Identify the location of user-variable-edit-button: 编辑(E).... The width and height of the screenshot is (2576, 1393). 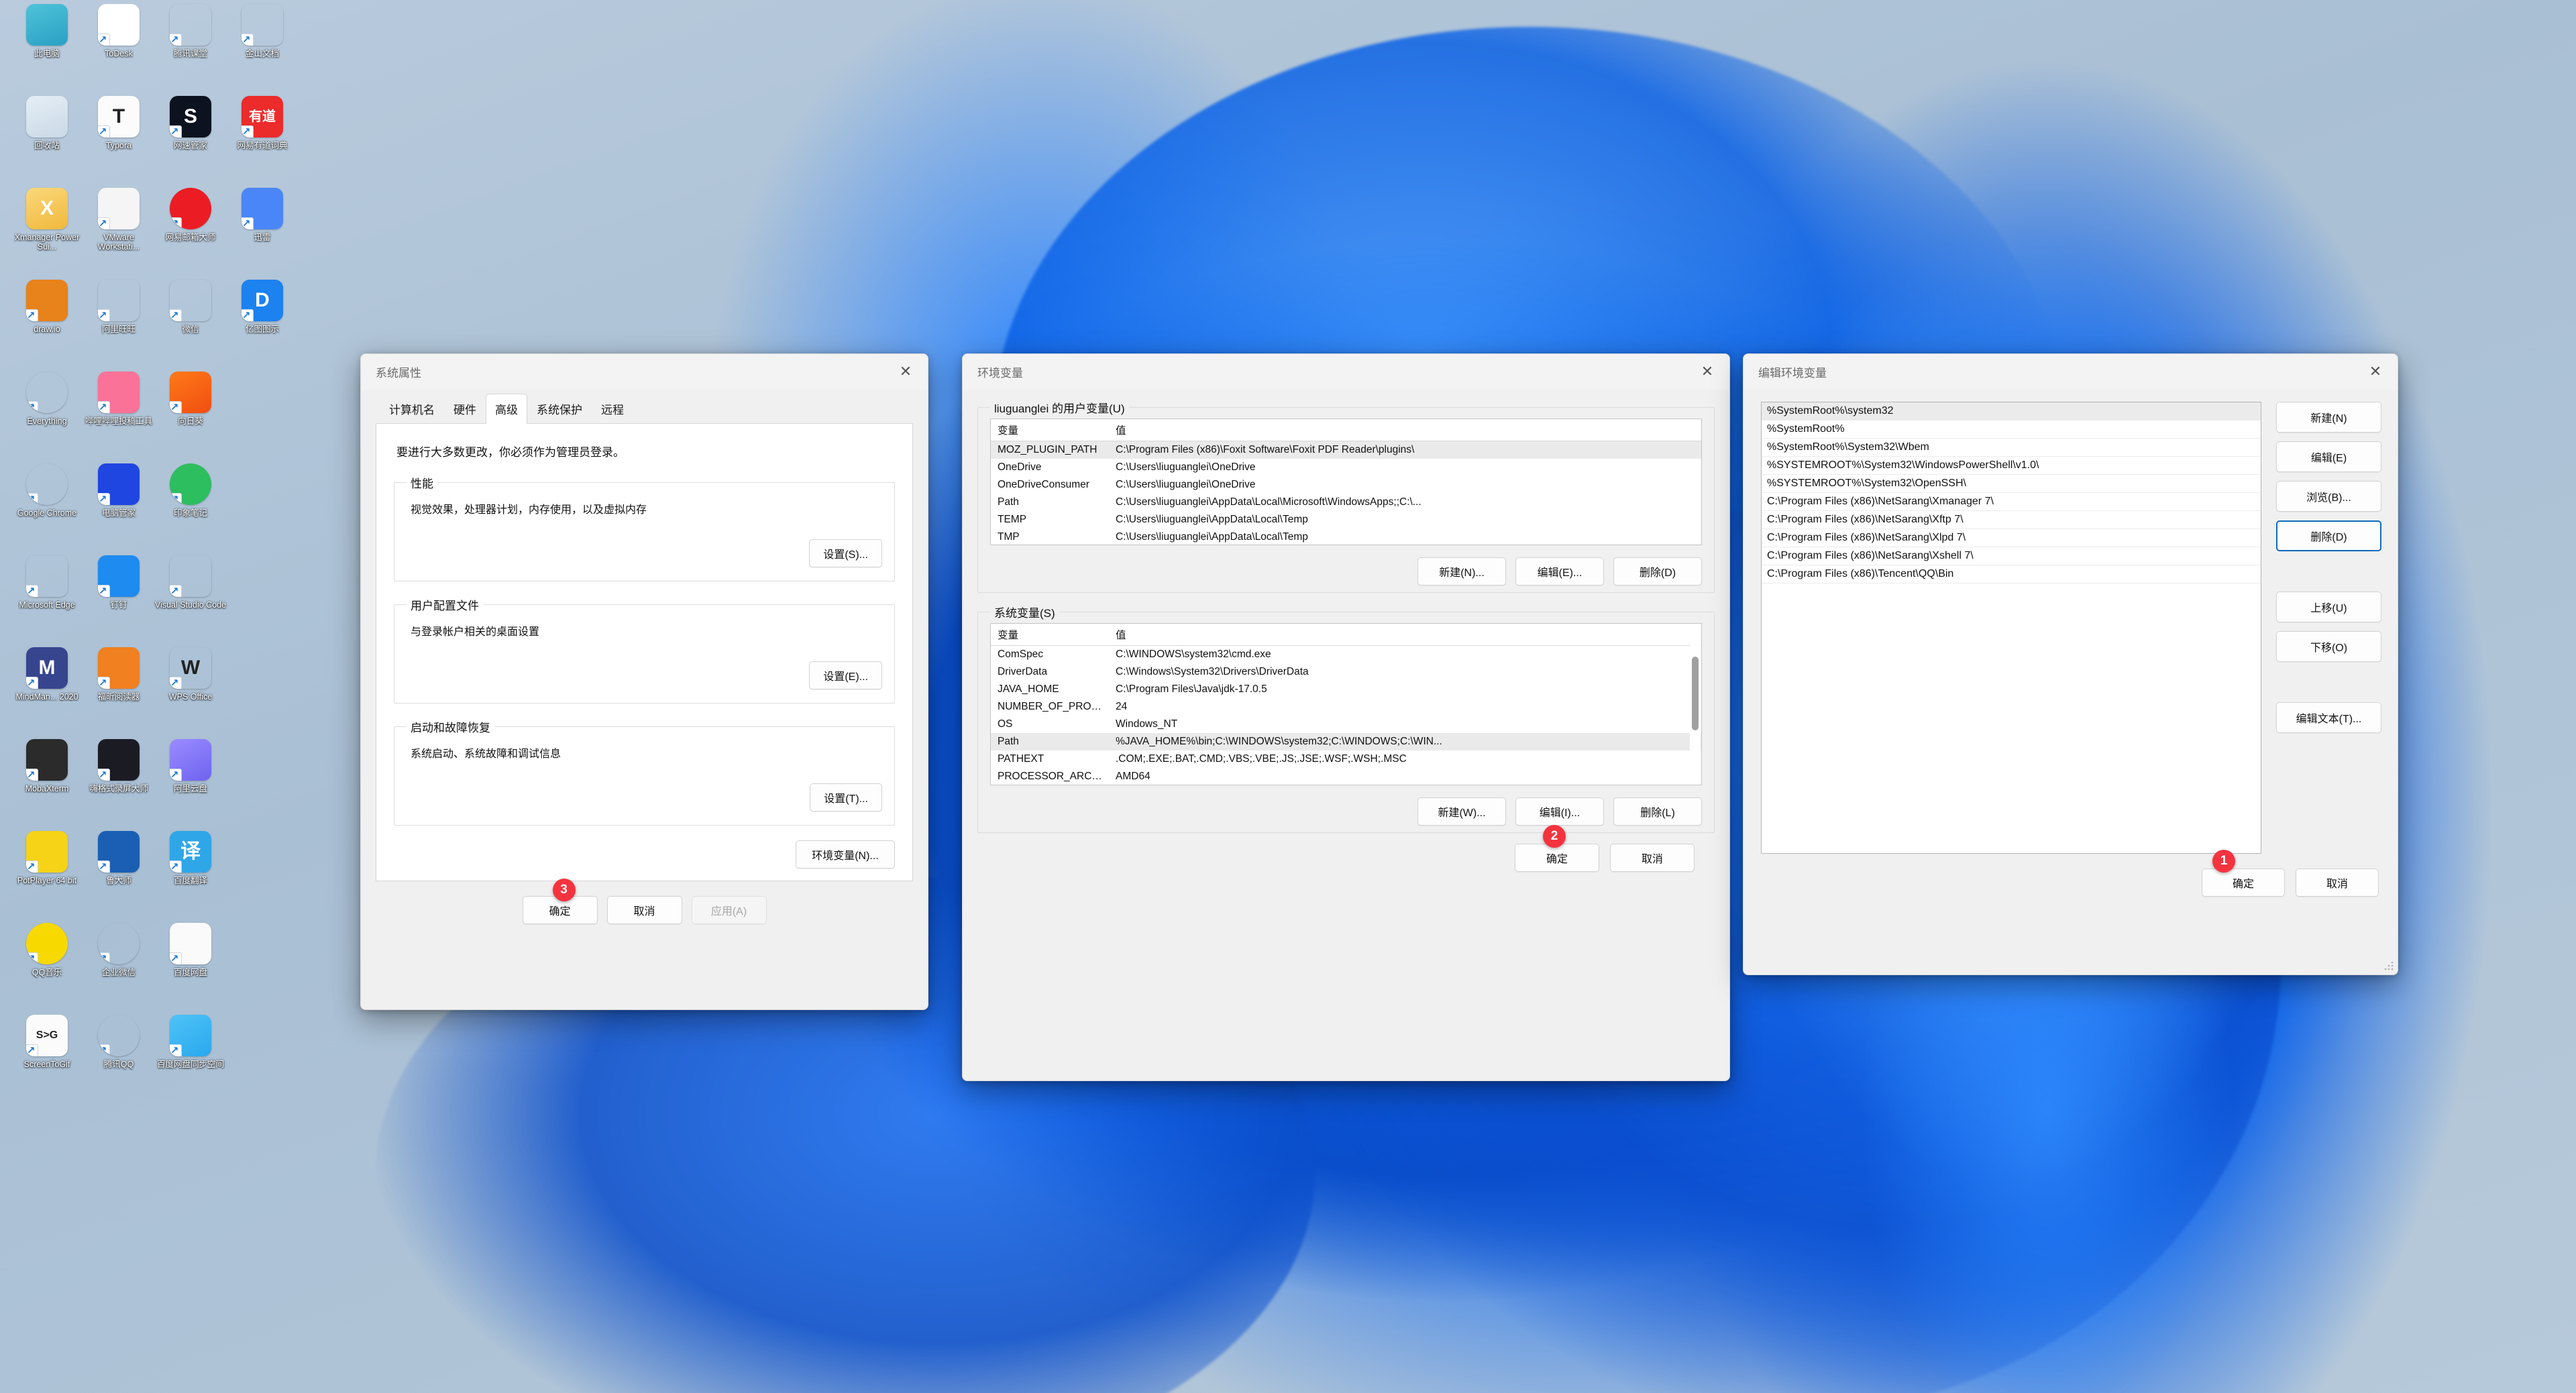
(1559, 572).